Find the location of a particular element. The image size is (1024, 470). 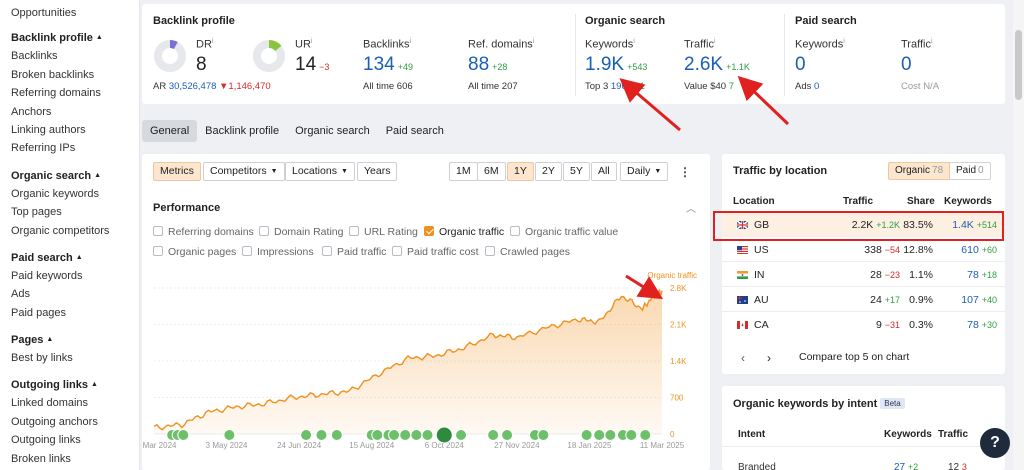

competitors-dropdown: Competitors ▼ is located at coordinates (244, 171).